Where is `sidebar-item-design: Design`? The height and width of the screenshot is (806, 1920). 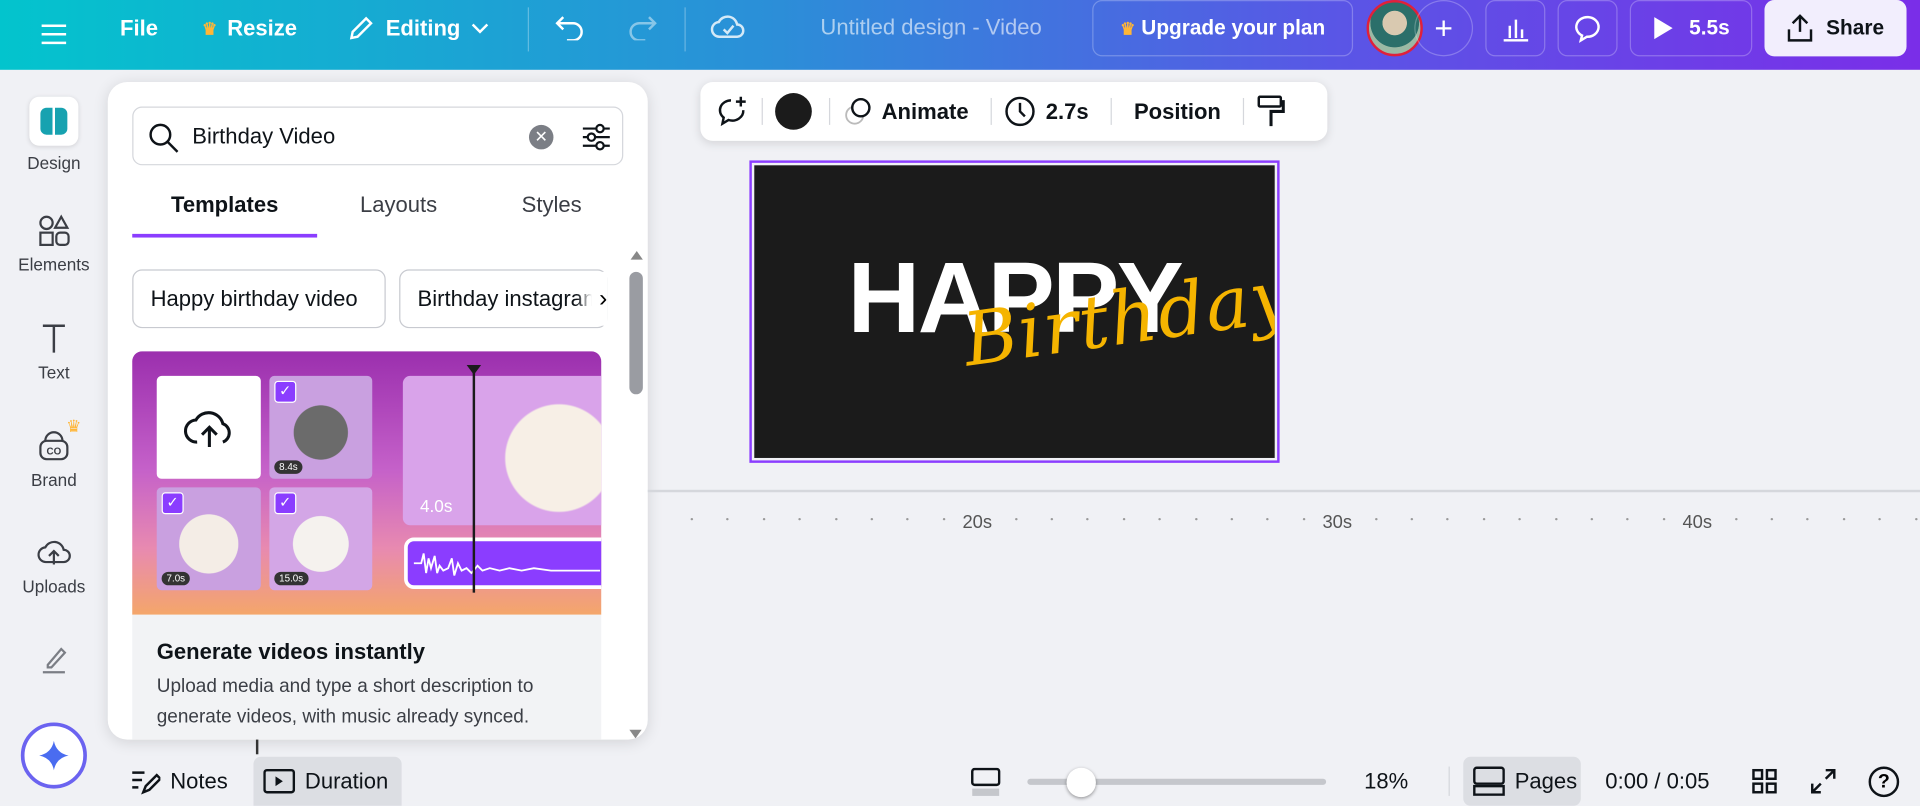 sidebar-item-design: Design is located at coordinates (54, 134).